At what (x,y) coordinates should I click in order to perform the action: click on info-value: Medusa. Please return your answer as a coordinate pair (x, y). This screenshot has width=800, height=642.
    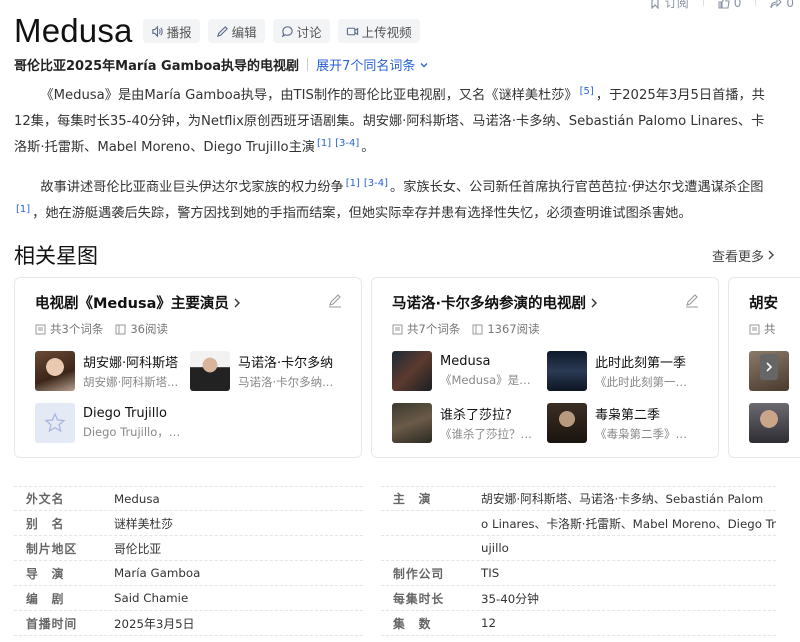
    Looking at the image, I should click on (137, 498).